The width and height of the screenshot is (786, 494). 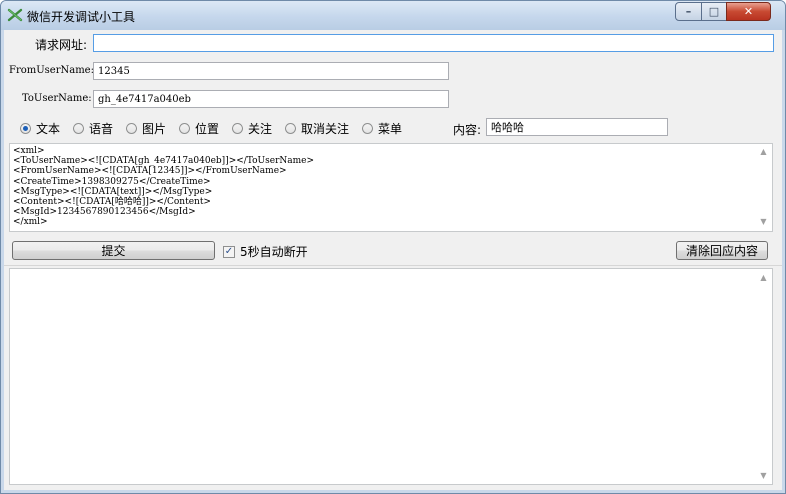 I want to click on radio-voice: 语音, so click(x=93, y=128).